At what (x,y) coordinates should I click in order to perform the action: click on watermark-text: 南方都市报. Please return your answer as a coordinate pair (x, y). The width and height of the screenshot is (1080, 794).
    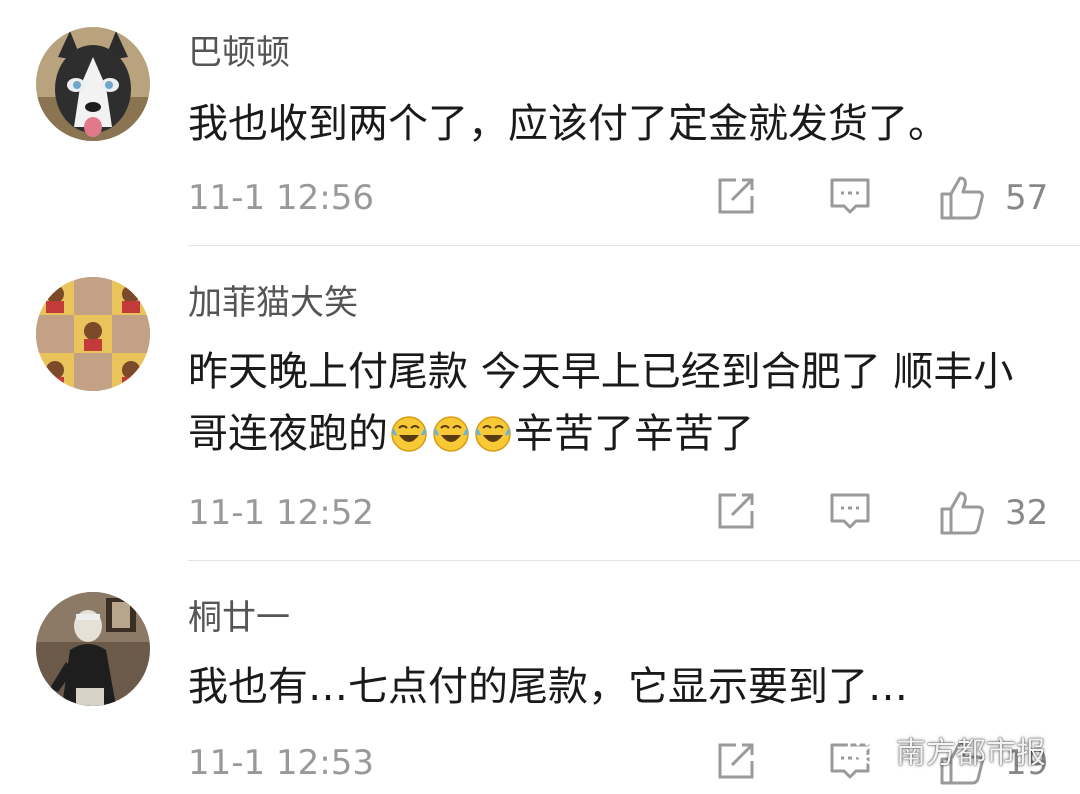
    Looking at the image, I should click on (971, 753).